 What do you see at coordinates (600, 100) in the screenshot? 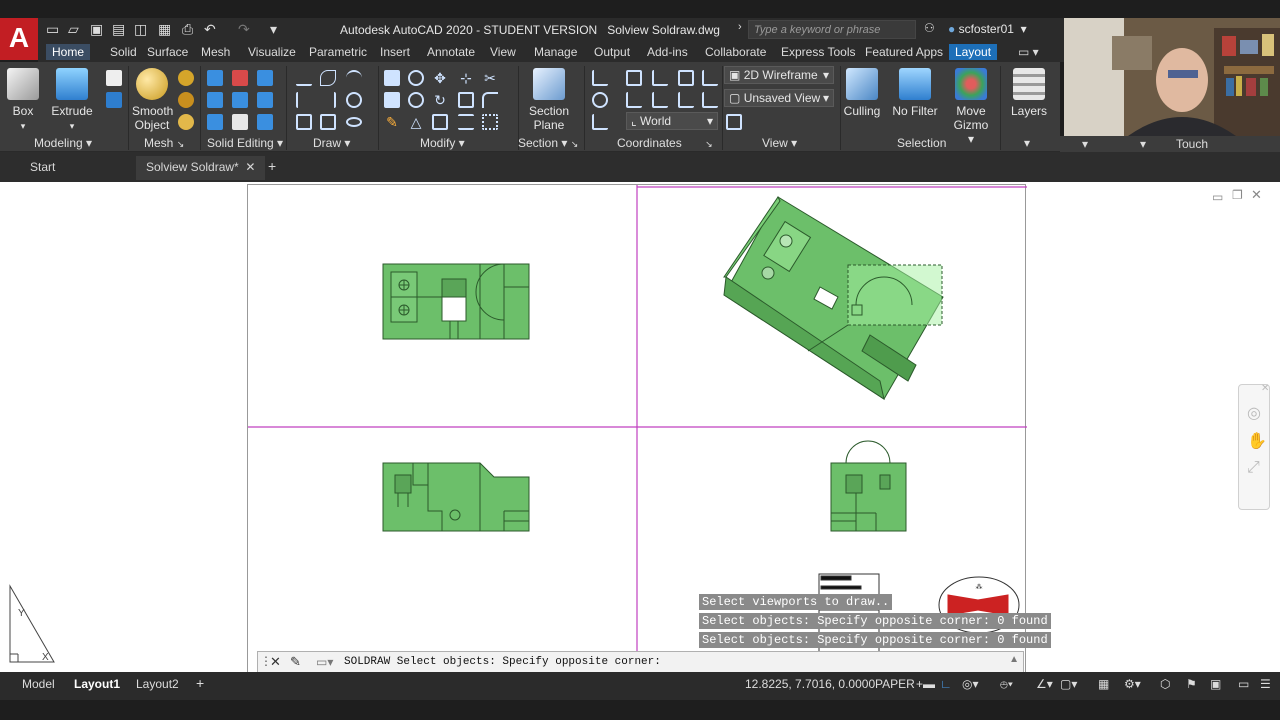
I see `world-ucs-icon` at bounding box center [600, 100].